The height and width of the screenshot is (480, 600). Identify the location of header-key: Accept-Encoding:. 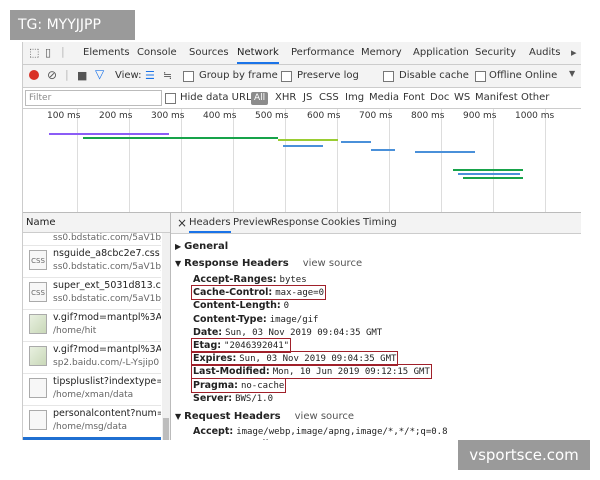
(239, 439).